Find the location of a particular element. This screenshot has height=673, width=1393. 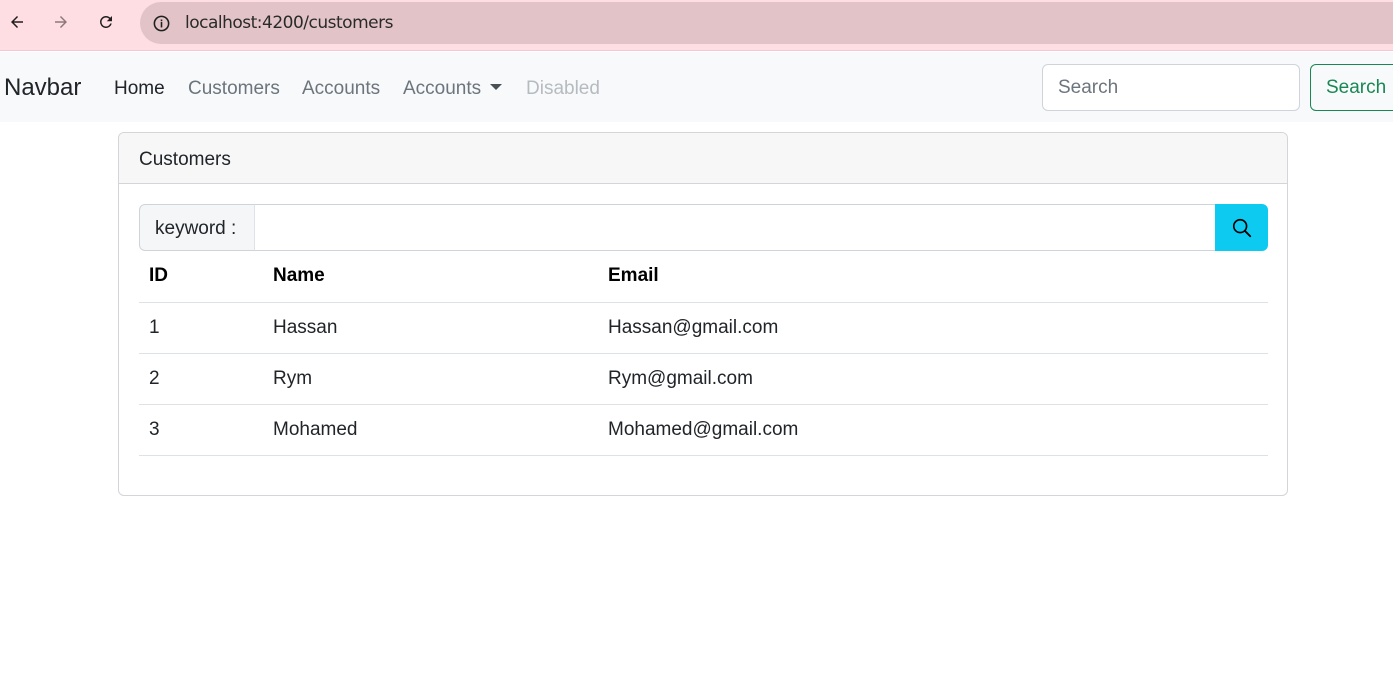

column-header-id: ID is located at coordinates (201, 277).